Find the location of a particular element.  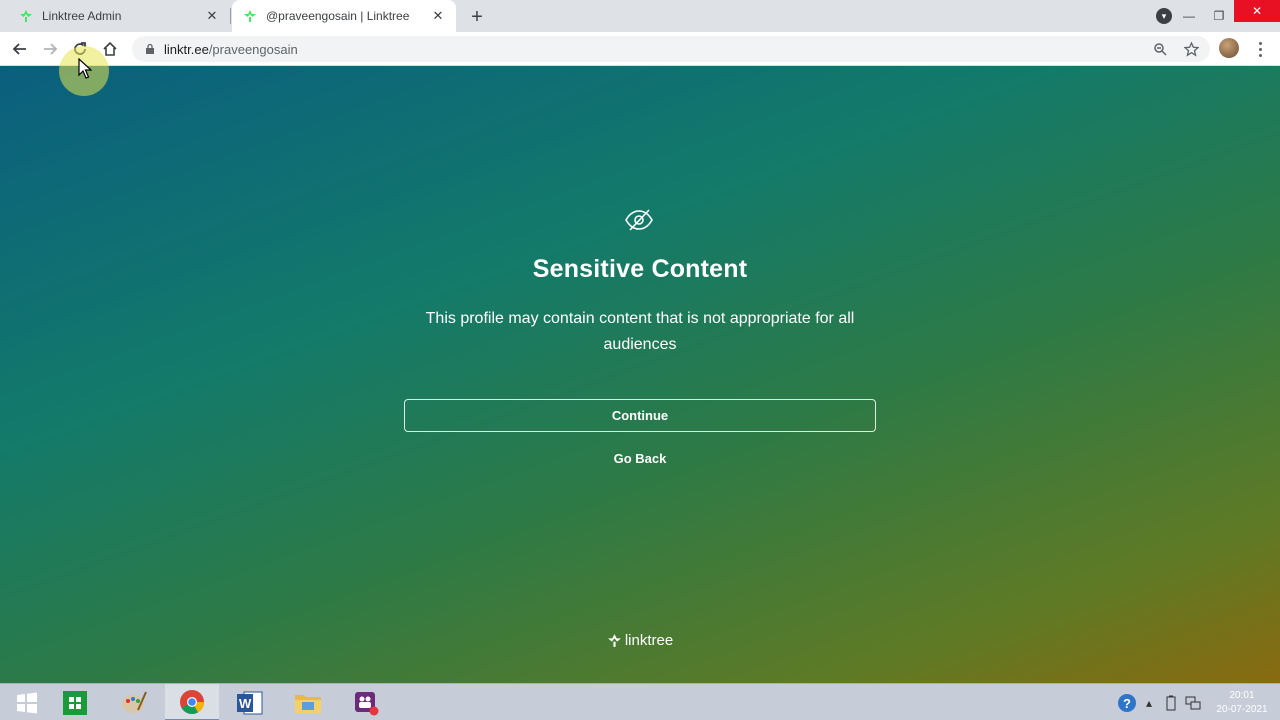

forward-arrow-icon is located at coordinates (51, 49).